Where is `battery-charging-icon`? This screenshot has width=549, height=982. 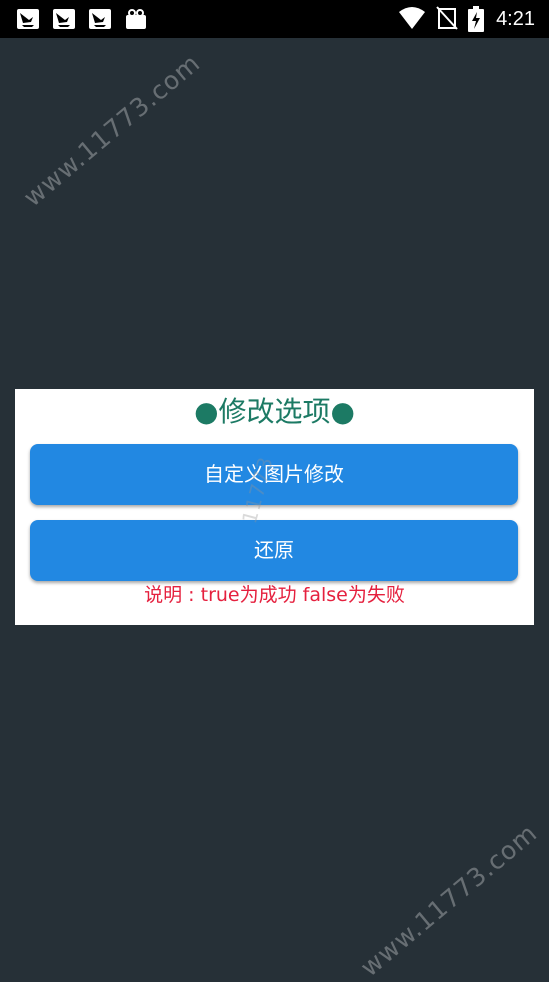 battery-charging-icon is located at coordinates (476, 19).